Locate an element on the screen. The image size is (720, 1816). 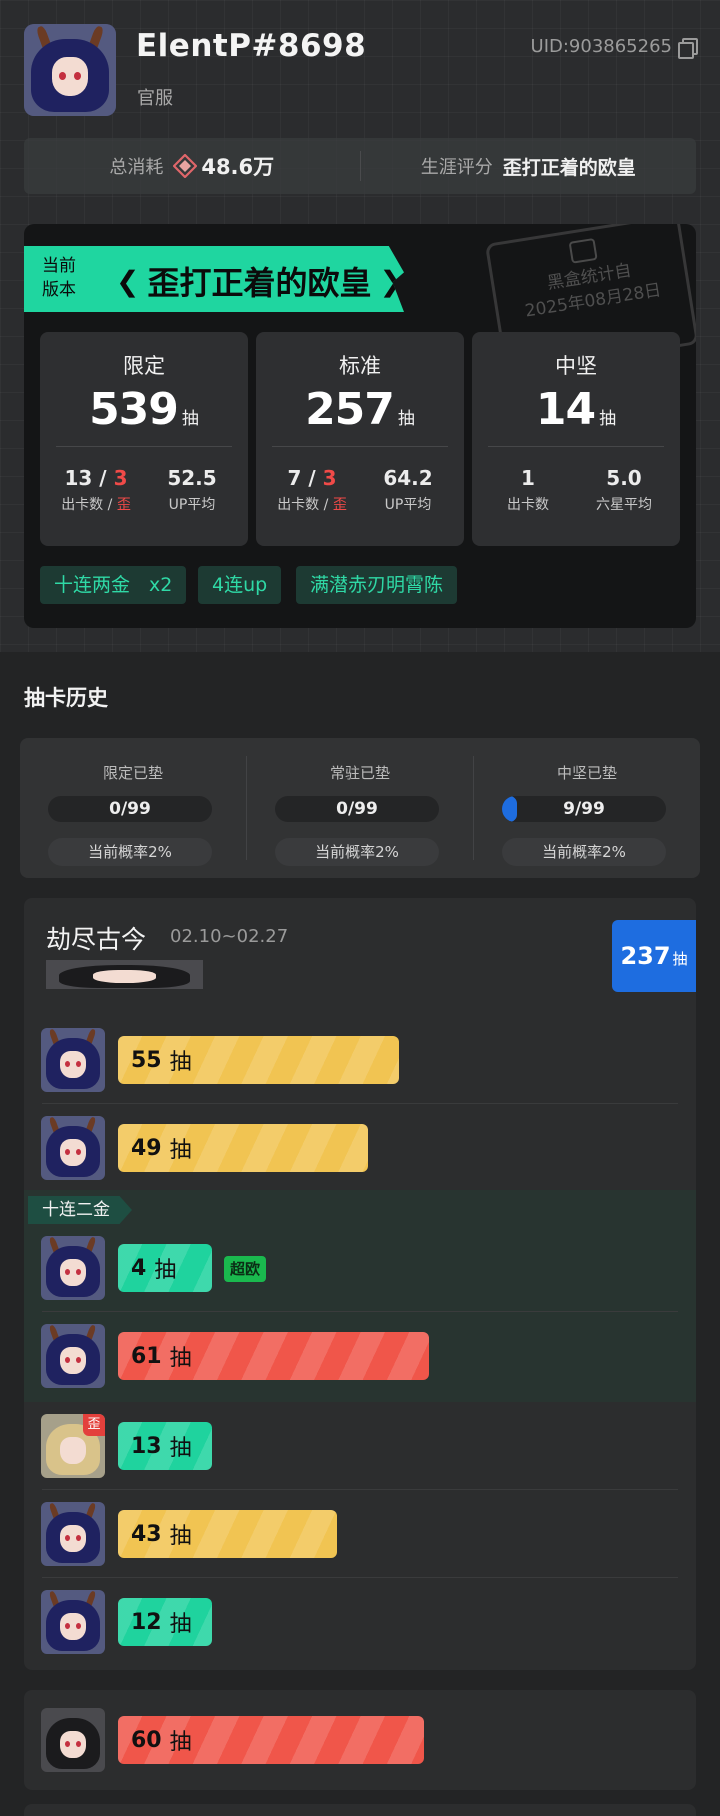
pool-count: 257 is located at coordinates (350, 409).